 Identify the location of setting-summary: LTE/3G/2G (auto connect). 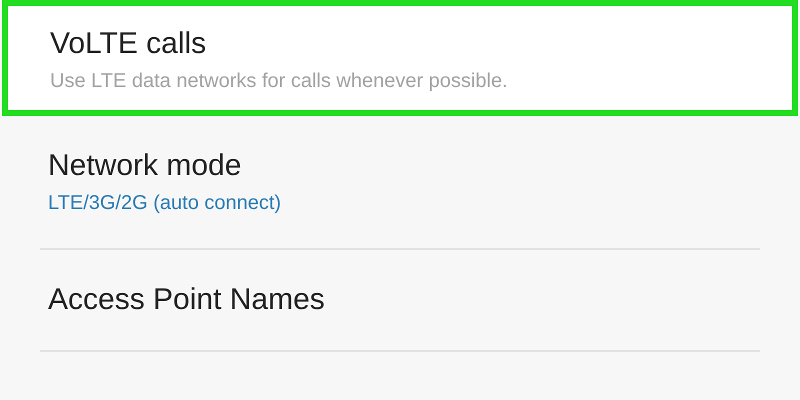
(165, 203).